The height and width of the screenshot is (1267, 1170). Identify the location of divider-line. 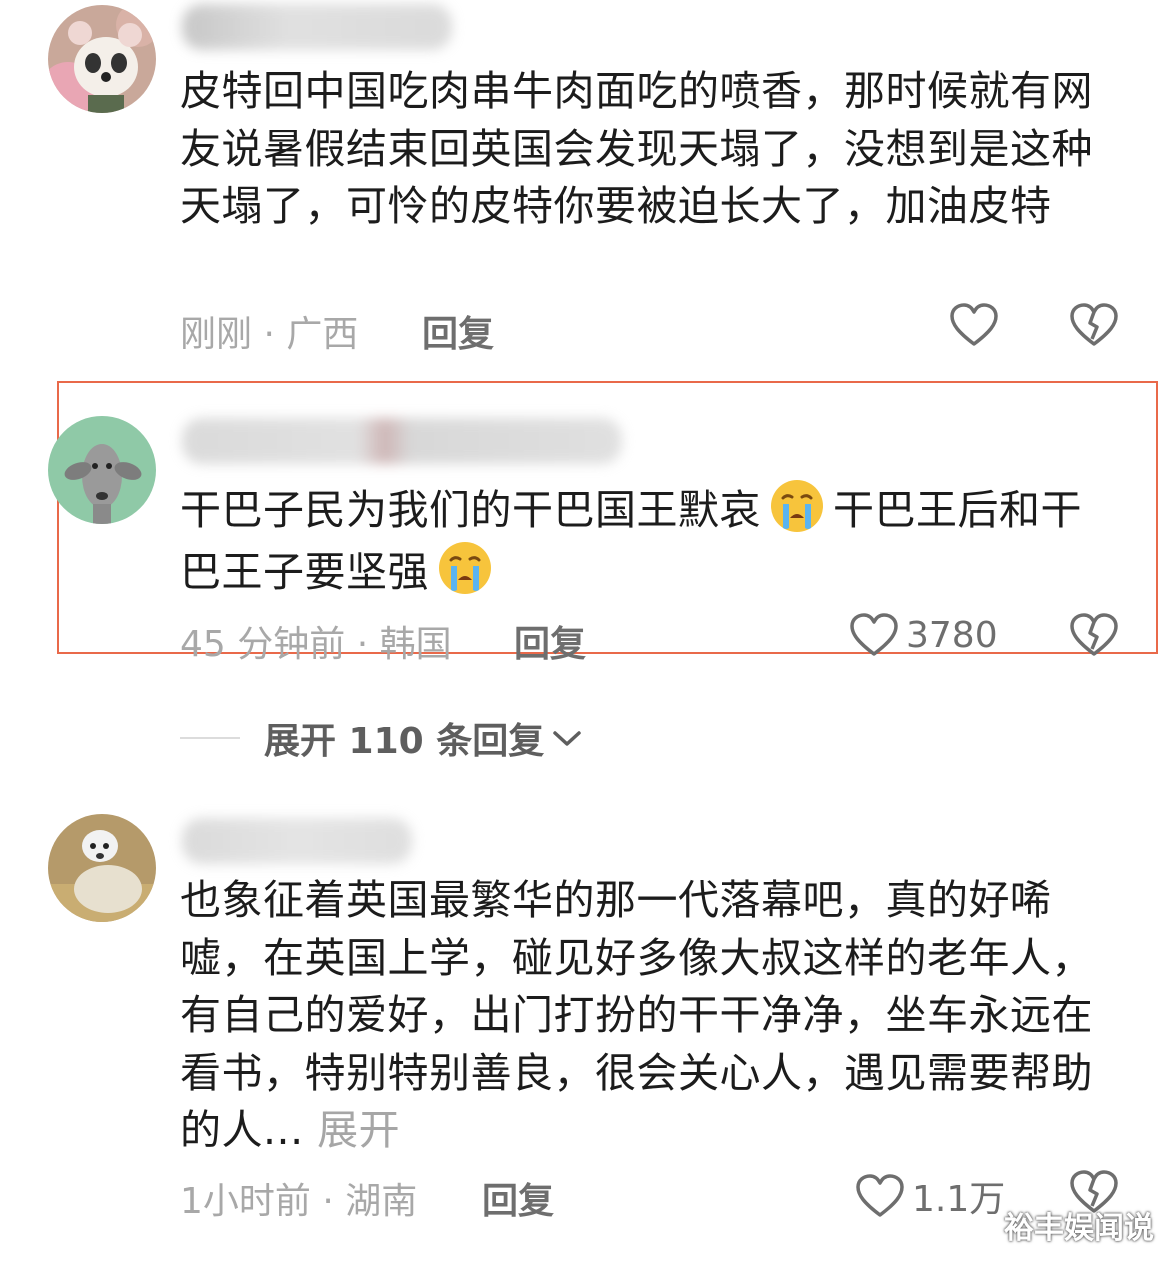
(210, 738).